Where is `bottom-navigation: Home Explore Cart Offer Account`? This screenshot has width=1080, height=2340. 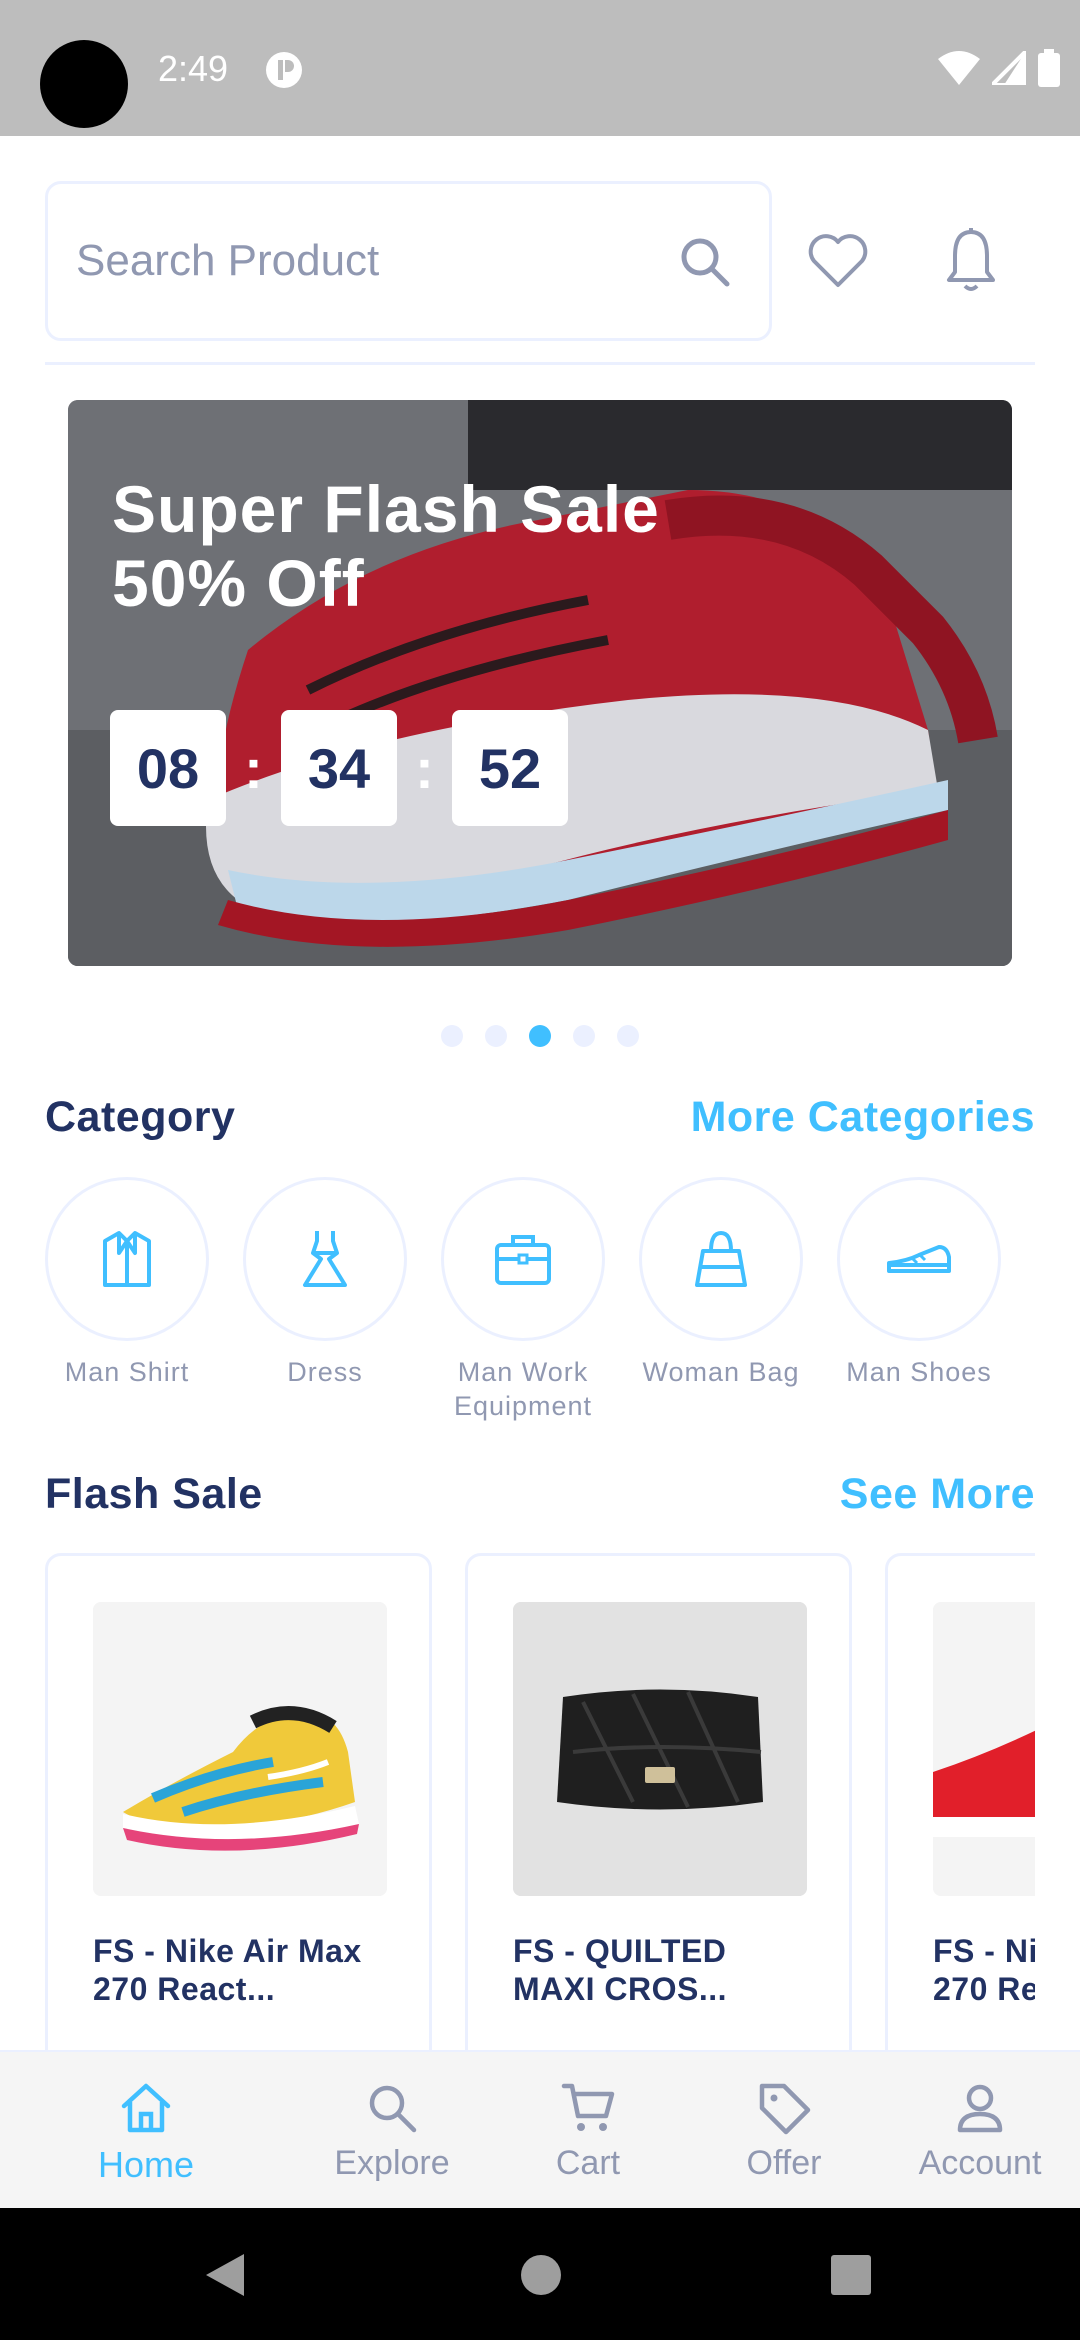 bottom-navigation: Home Explore Cart Offer Account is located at coordinates (540, 2129).